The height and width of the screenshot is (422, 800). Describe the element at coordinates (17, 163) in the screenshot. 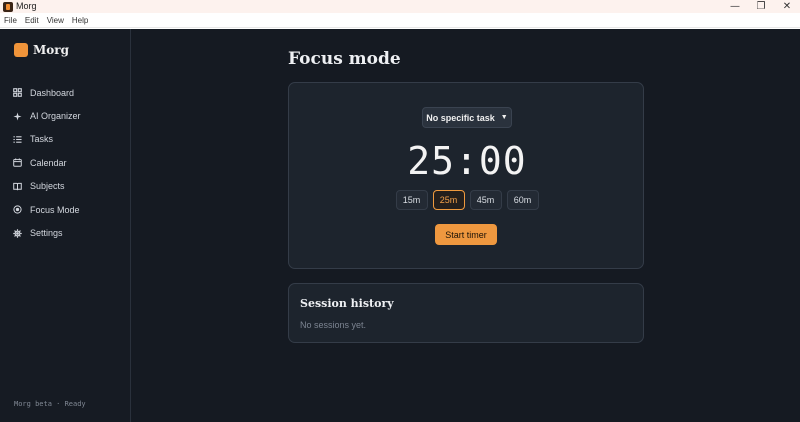

I see `calendar-icon` at that location.